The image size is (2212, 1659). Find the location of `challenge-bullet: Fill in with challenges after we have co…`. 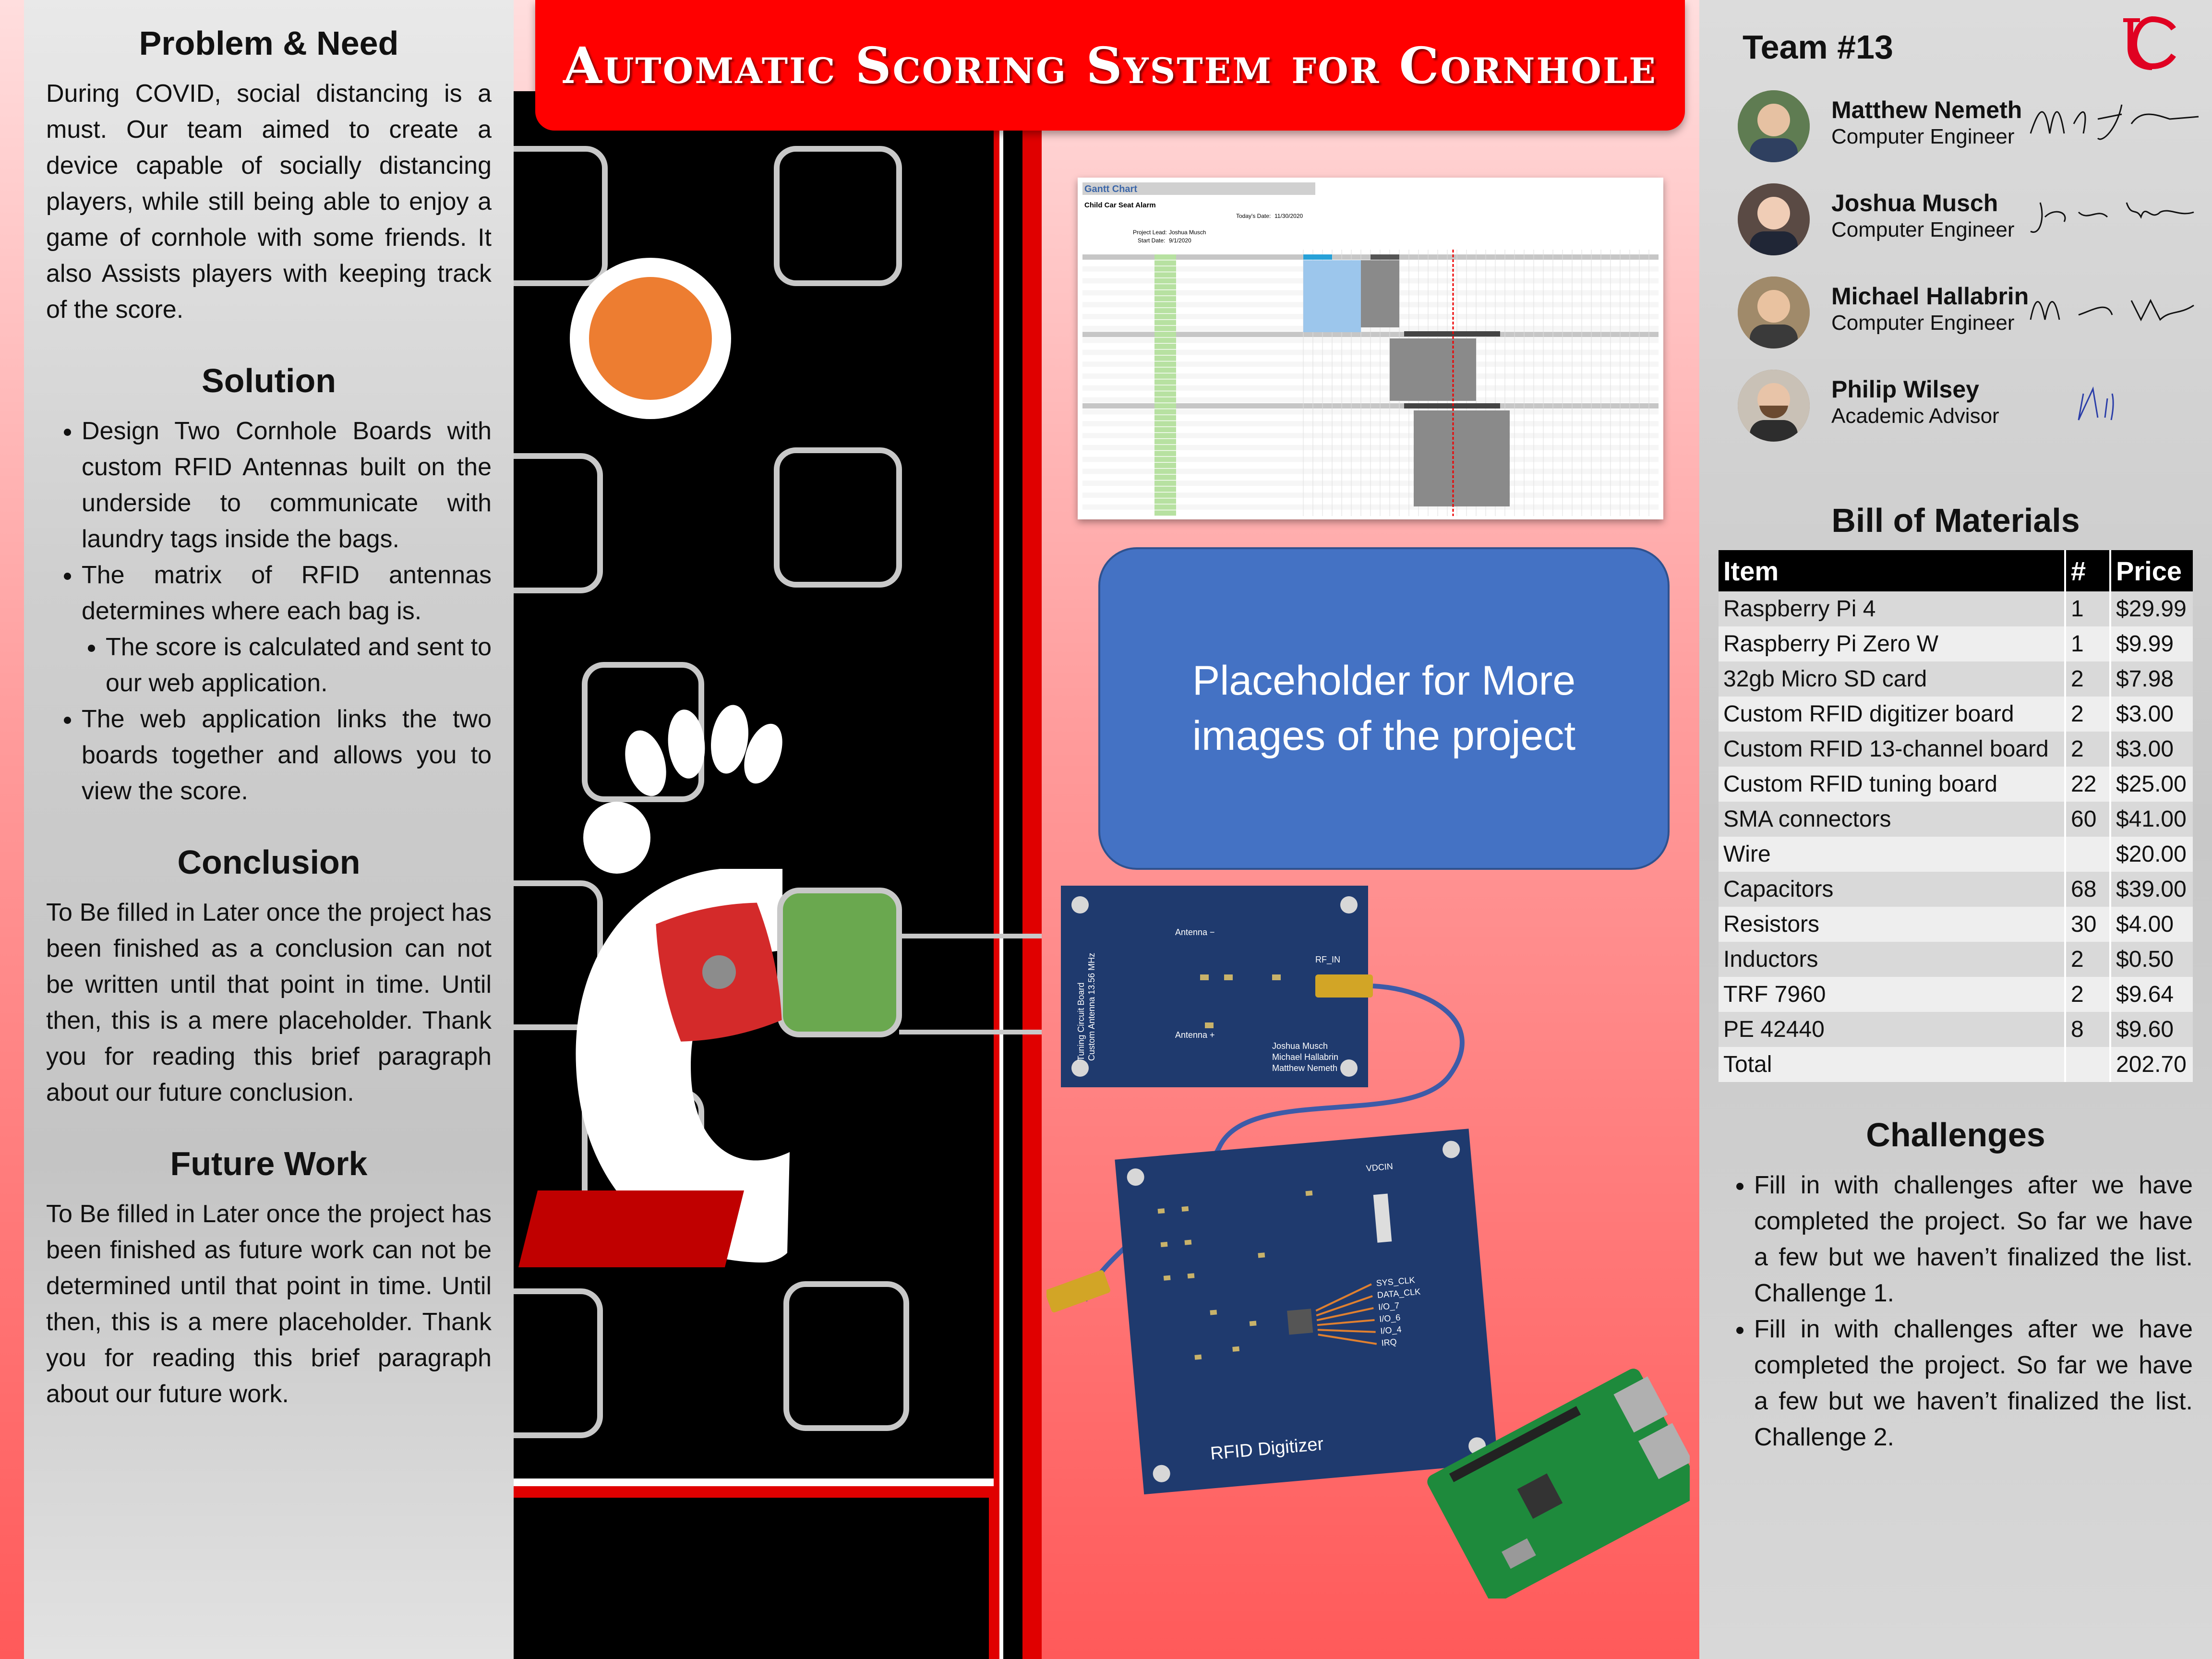

challenge-bullet: Fill in with challenges after we have co… is located at coordinates (1974, 1383).